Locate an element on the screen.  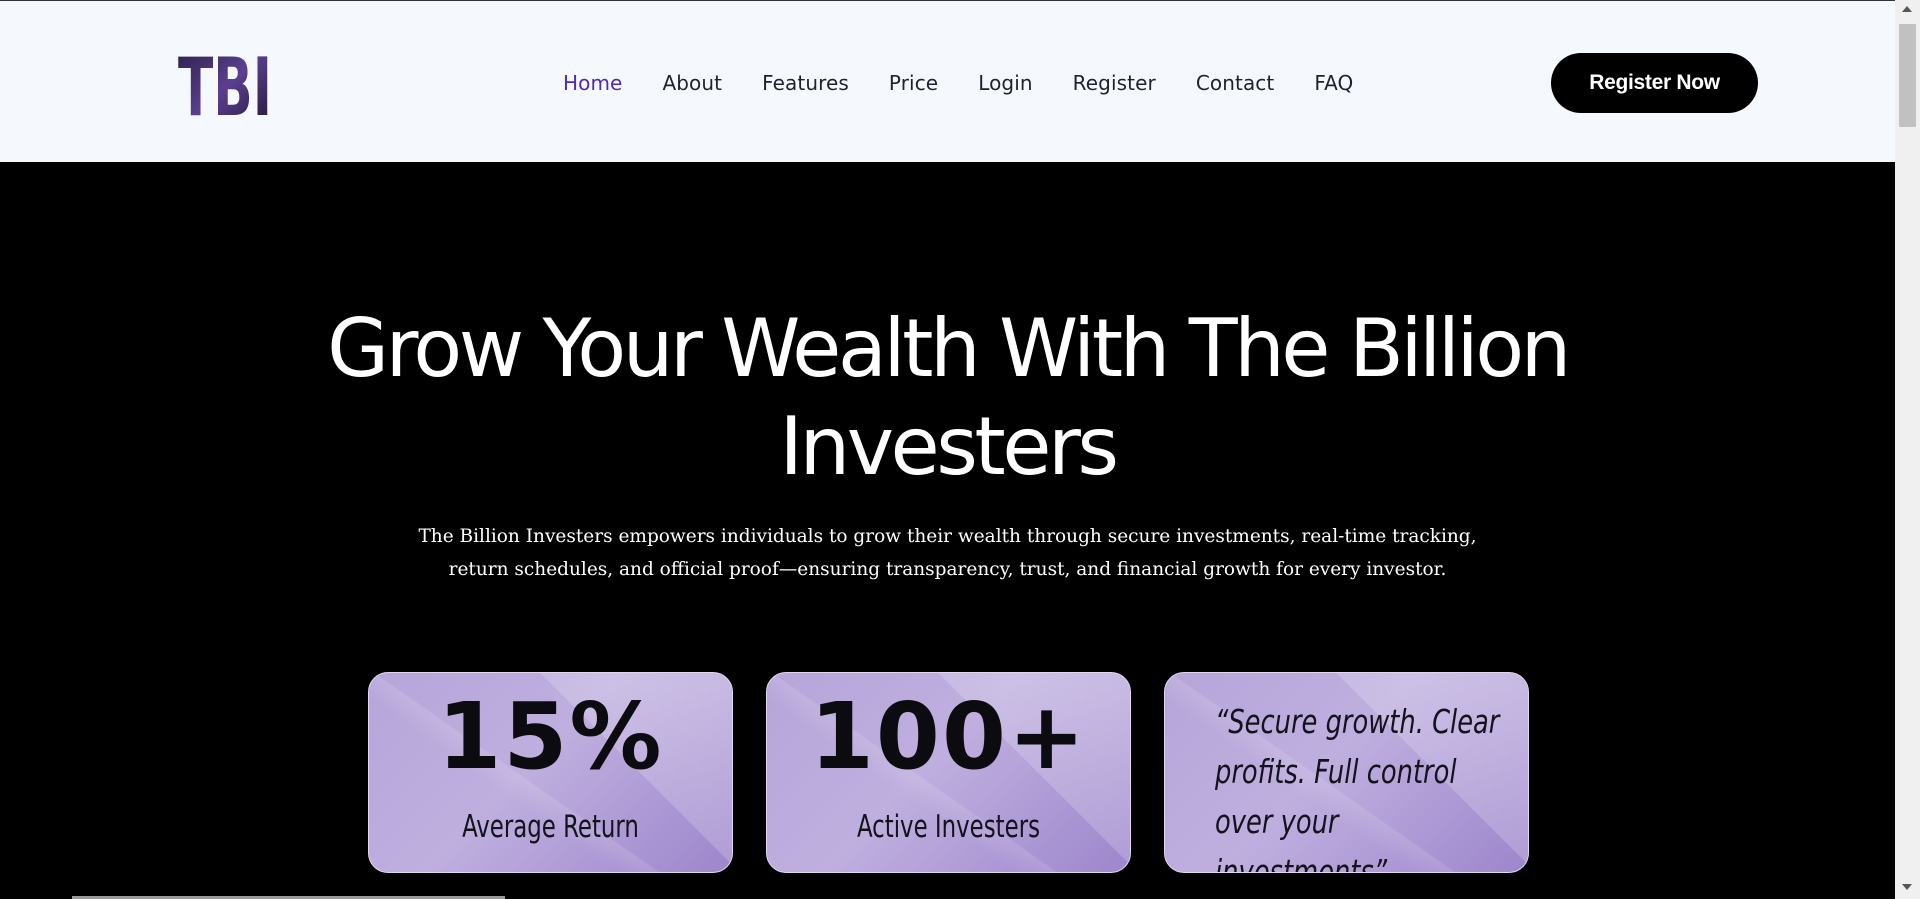
tbi-logo: TBI is located at coordinates (226, 83).